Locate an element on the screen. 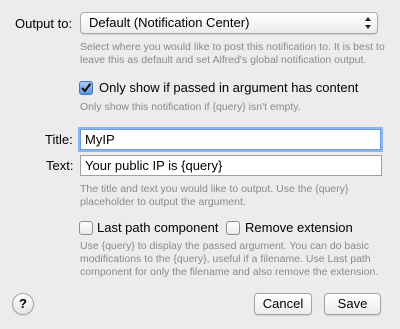 The height and width of the screenshot is (329, 400). save-button: Save is located at coordinates (352, 304).